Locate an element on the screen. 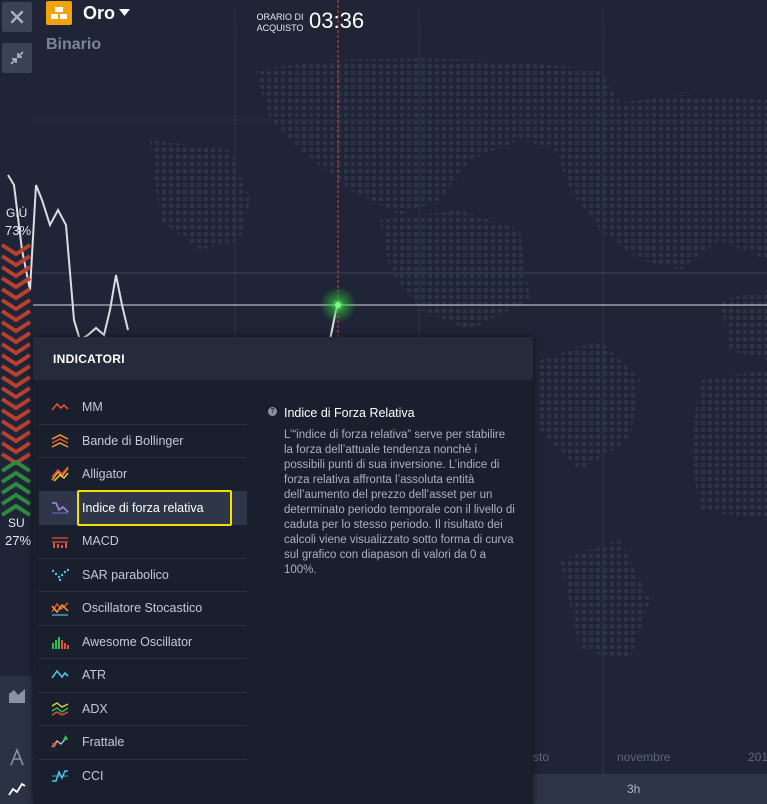  indicator-label: Indice di forza relativa is located at coordinates (143, 507).